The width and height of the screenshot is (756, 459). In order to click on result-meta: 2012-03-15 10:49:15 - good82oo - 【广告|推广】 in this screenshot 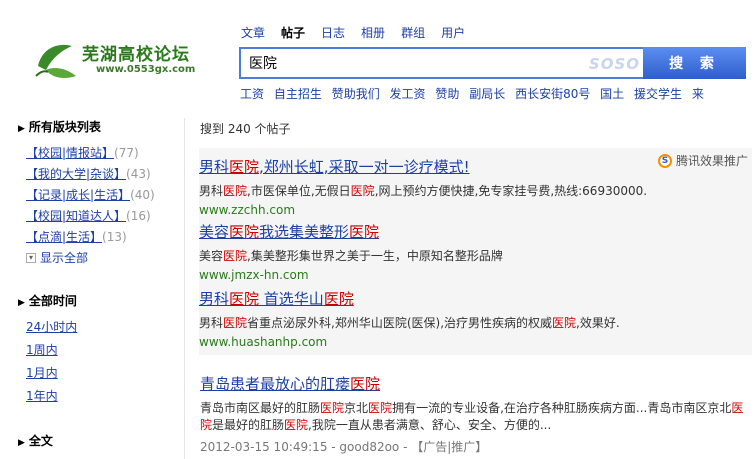, I will do `click(344, 447)`.